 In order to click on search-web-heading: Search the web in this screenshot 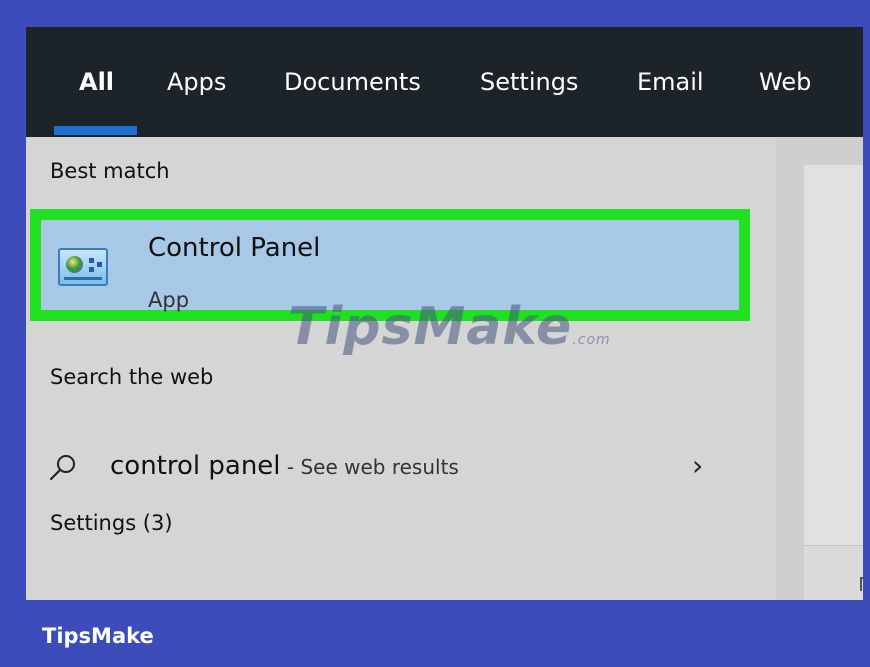, I will do `click(132, 377)`.